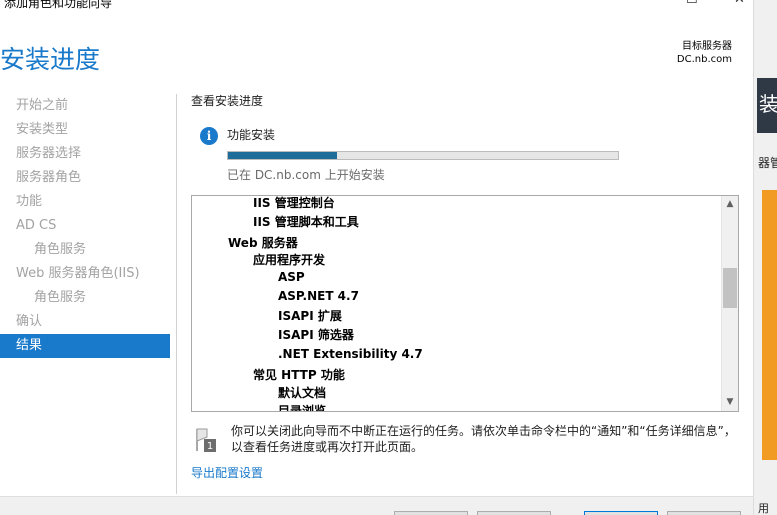 This screenshot has width=777, height=515. I want to click on scroll-up-icon: ▲, so click(730, 204).